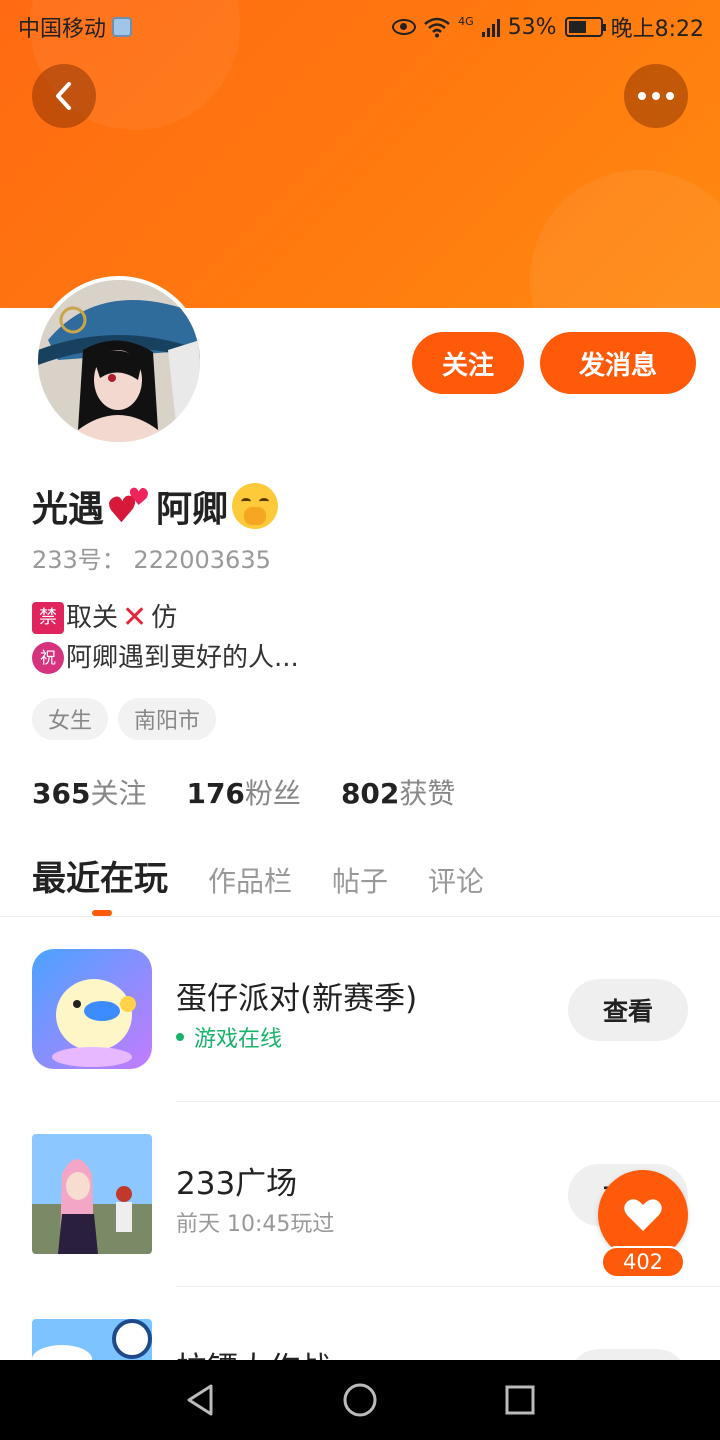  I want to click on game-title: 蛋仔派对(新赛季), so click(297, 999).